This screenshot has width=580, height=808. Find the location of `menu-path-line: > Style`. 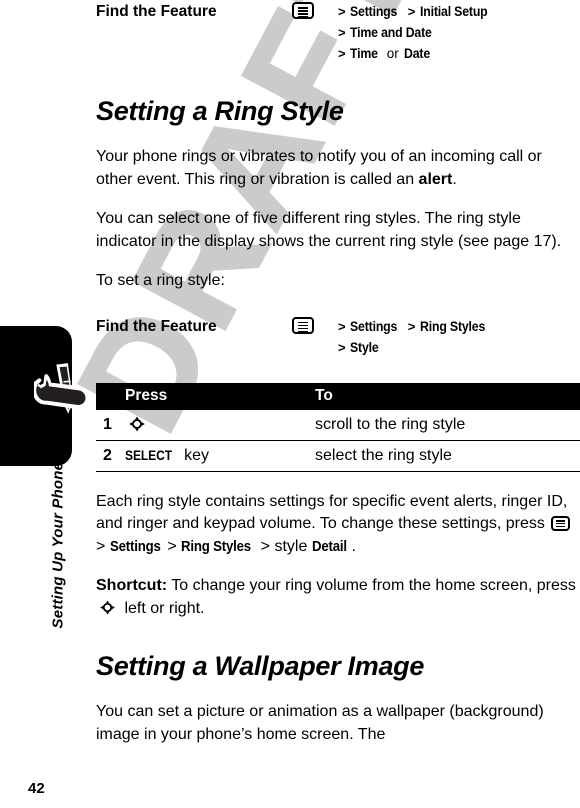

menu-path-line: > Style is located at coordinates (459, 347).